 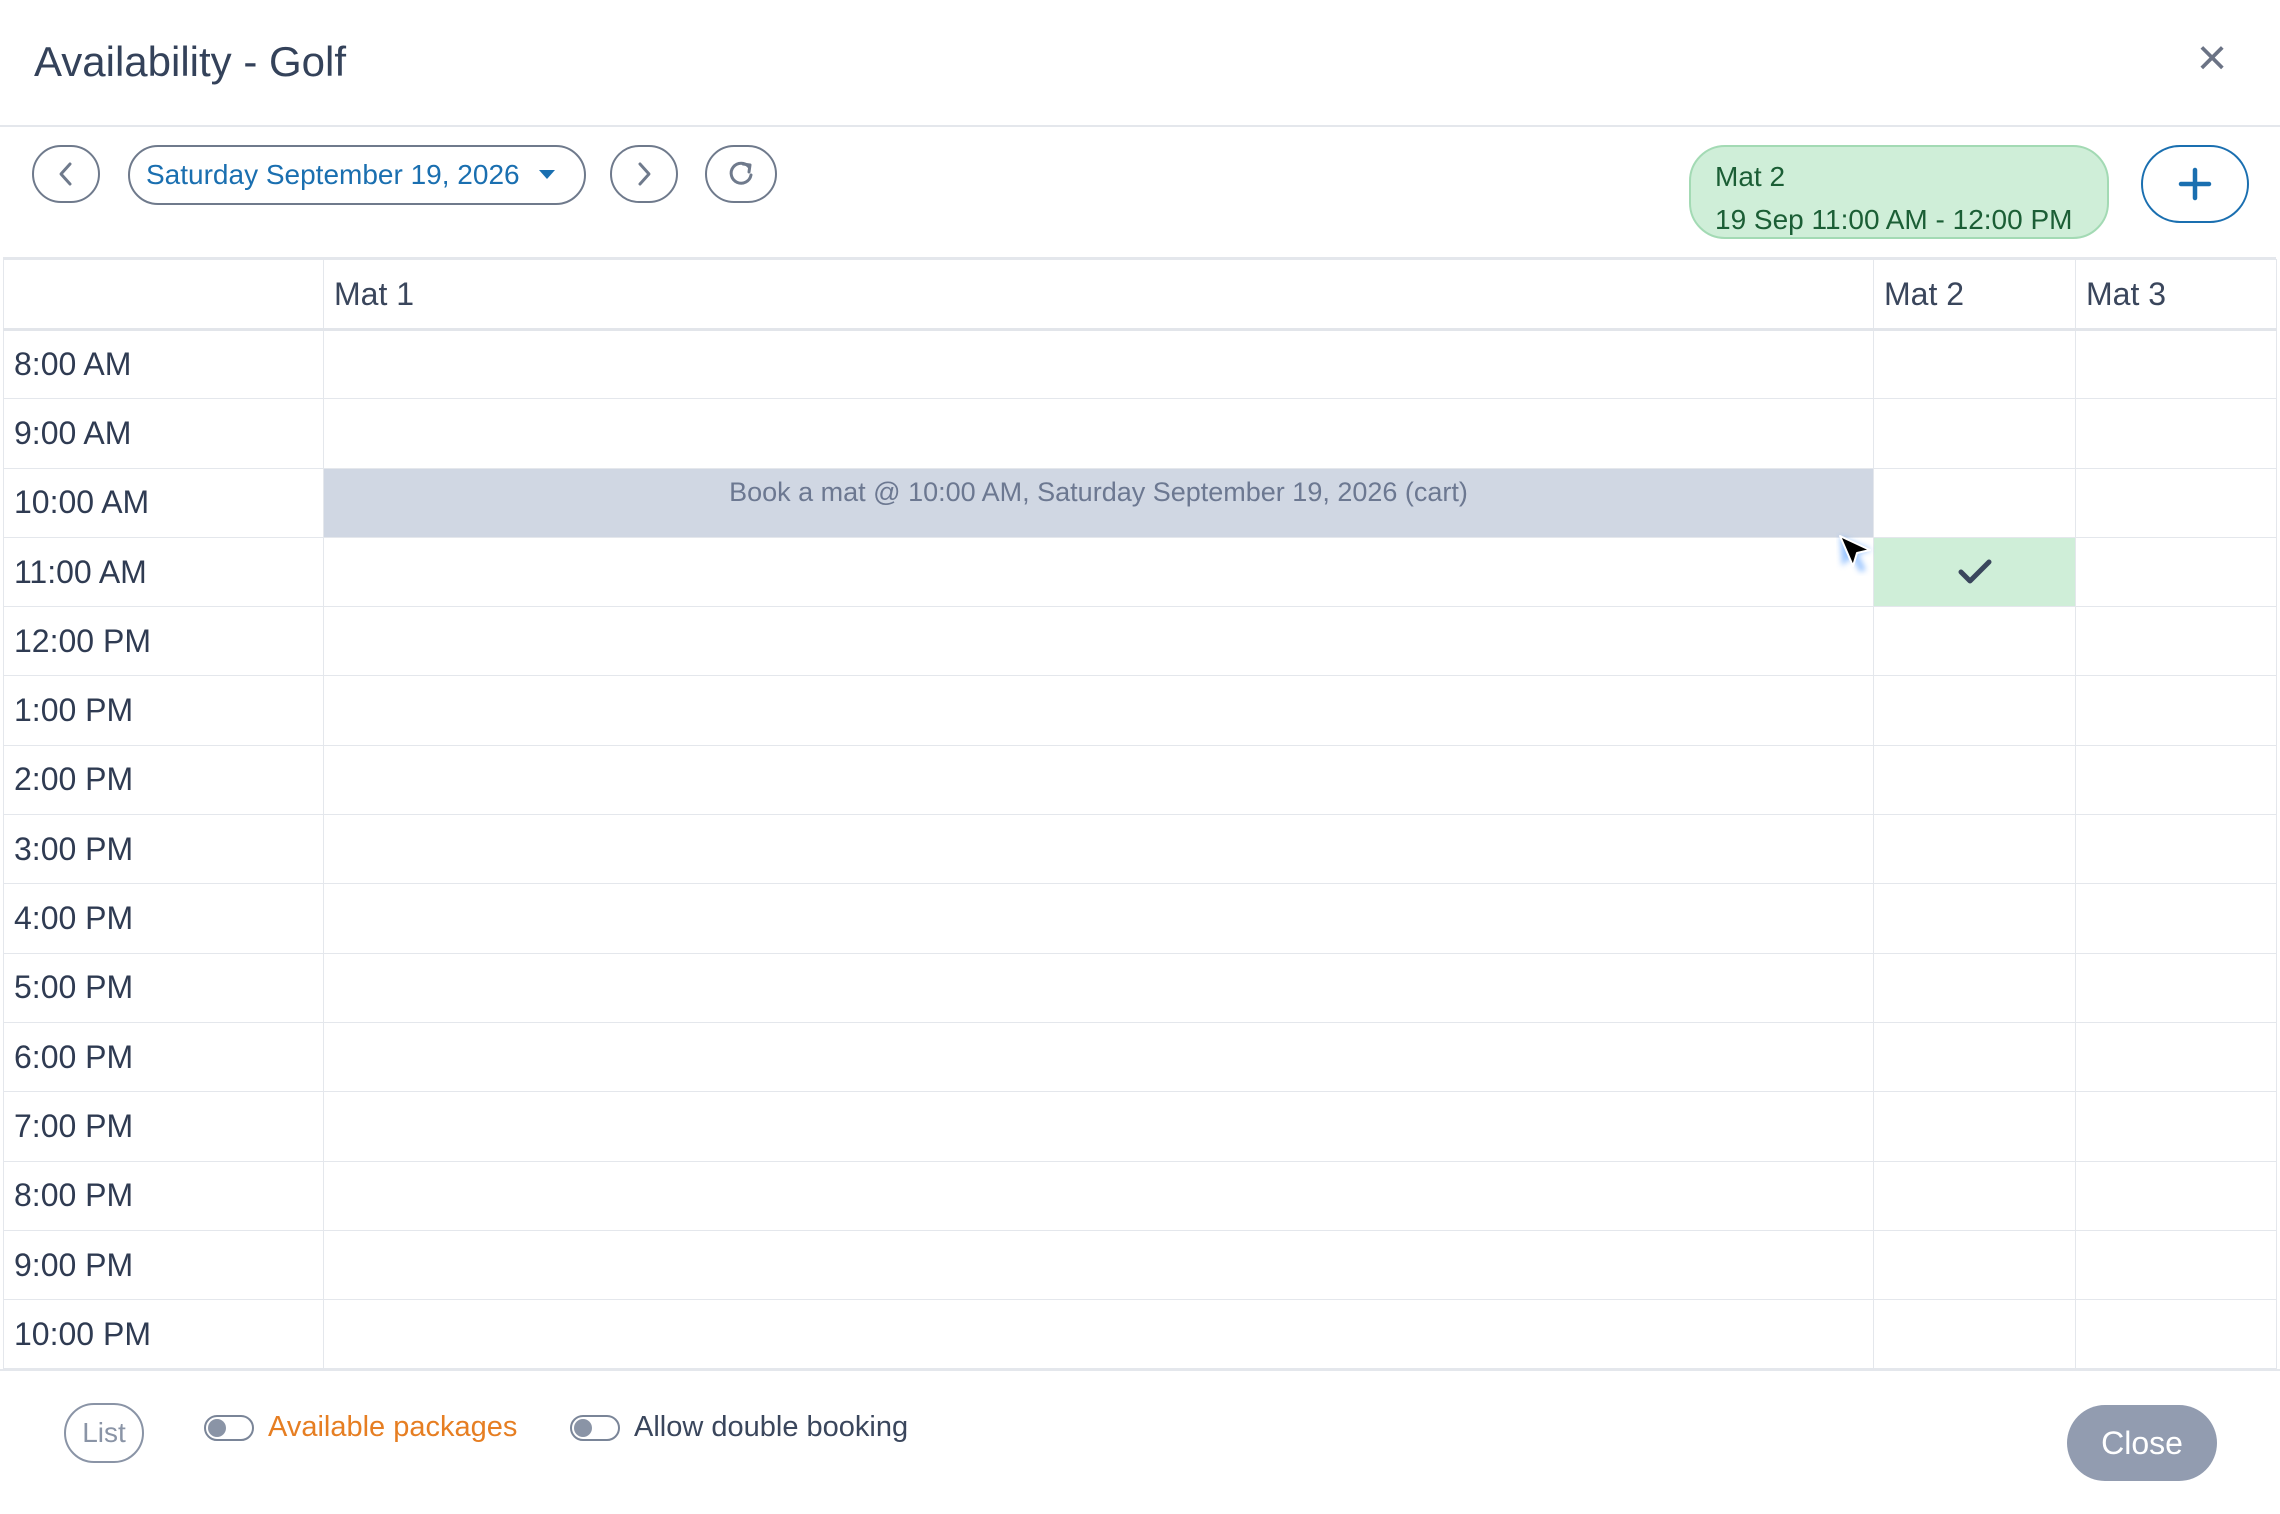 I want to click on column-header-mat-3: Mat 3, so click(x=2176, y=295).